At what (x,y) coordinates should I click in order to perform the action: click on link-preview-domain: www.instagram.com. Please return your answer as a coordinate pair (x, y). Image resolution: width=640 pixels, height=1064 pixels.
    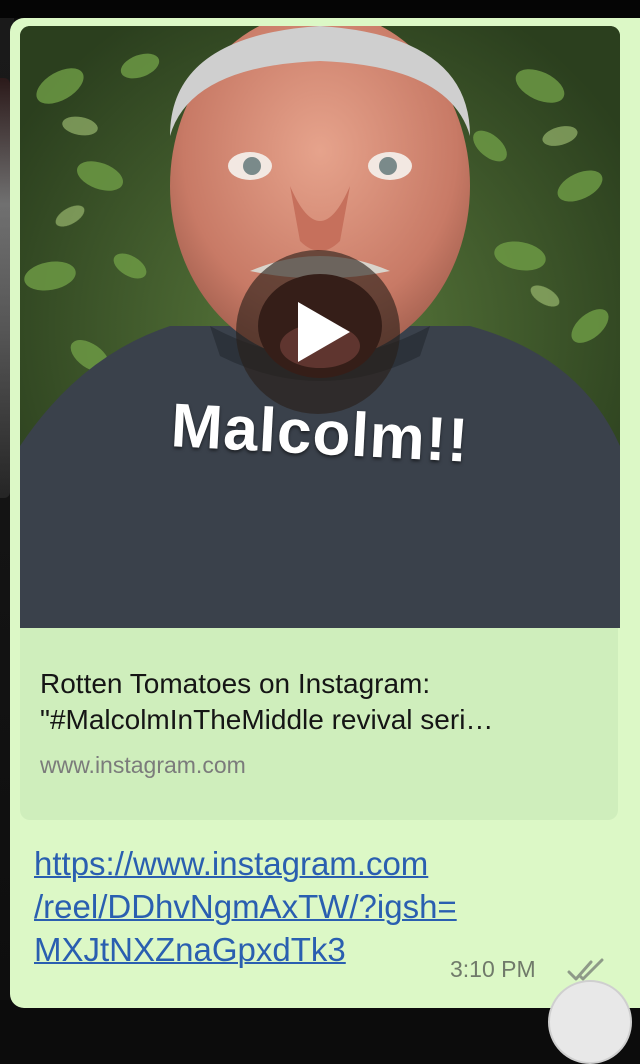
    Looking at the image, I should click on (143, 765).